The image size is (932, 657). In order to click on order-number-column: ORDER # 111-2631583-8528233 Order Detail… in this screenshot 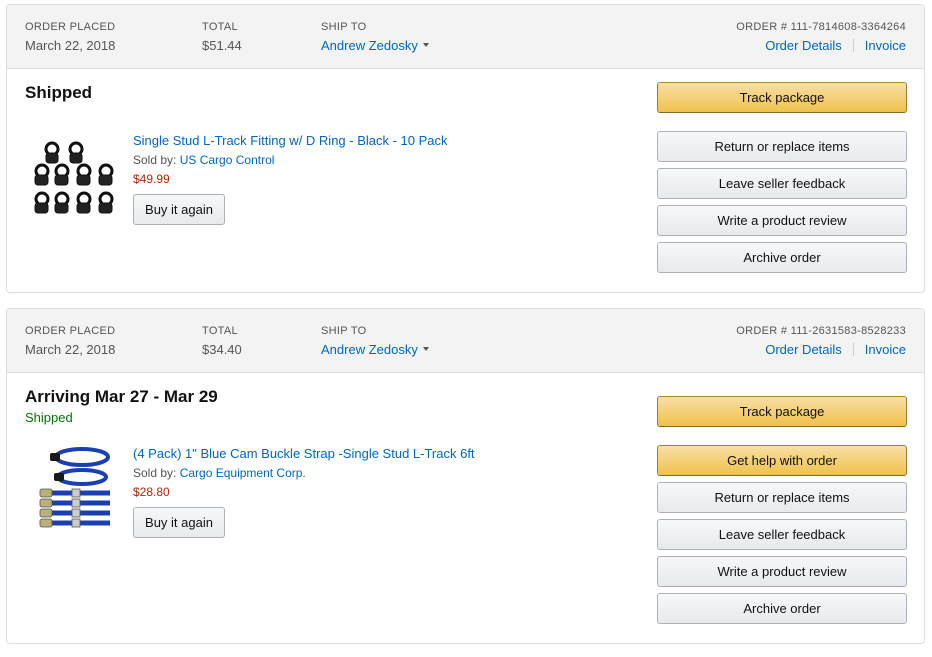, I will do `click(821, 341)`.